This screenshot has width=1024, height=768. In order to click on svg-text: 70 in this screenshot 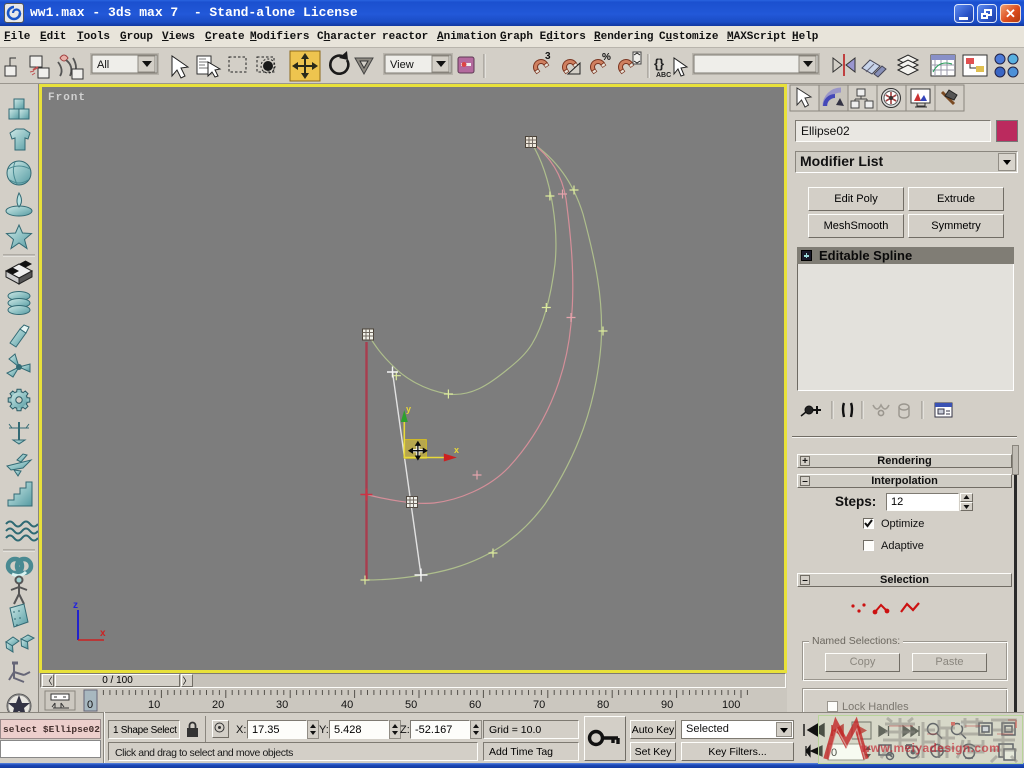, I will do `click(539, 705)`.